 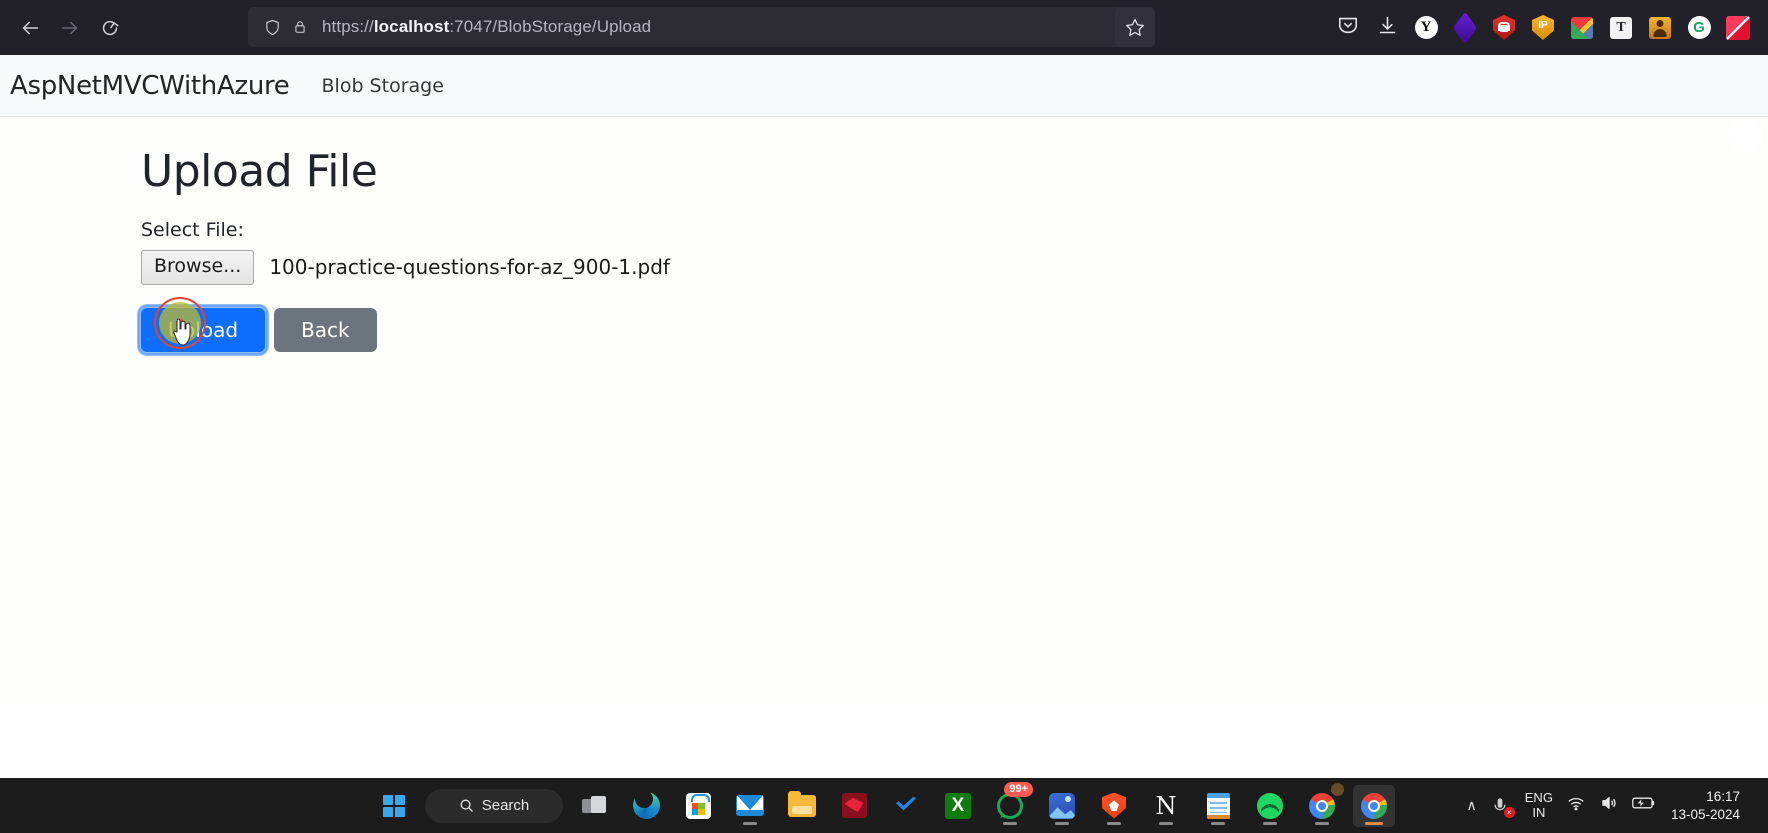 I want to click on taskbar-app-chrome-active, so click(x=1374, y=805).